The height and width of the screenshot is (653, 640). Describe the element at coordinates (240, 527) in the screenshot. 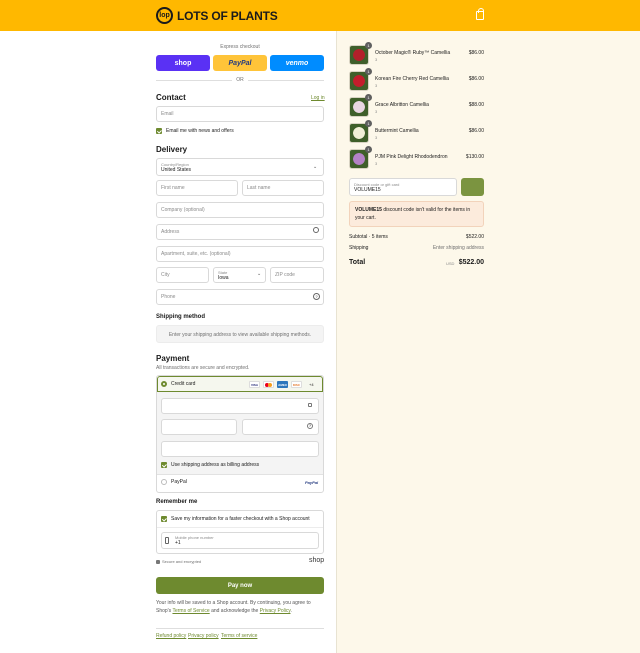

I see `remember-divider` at that location.